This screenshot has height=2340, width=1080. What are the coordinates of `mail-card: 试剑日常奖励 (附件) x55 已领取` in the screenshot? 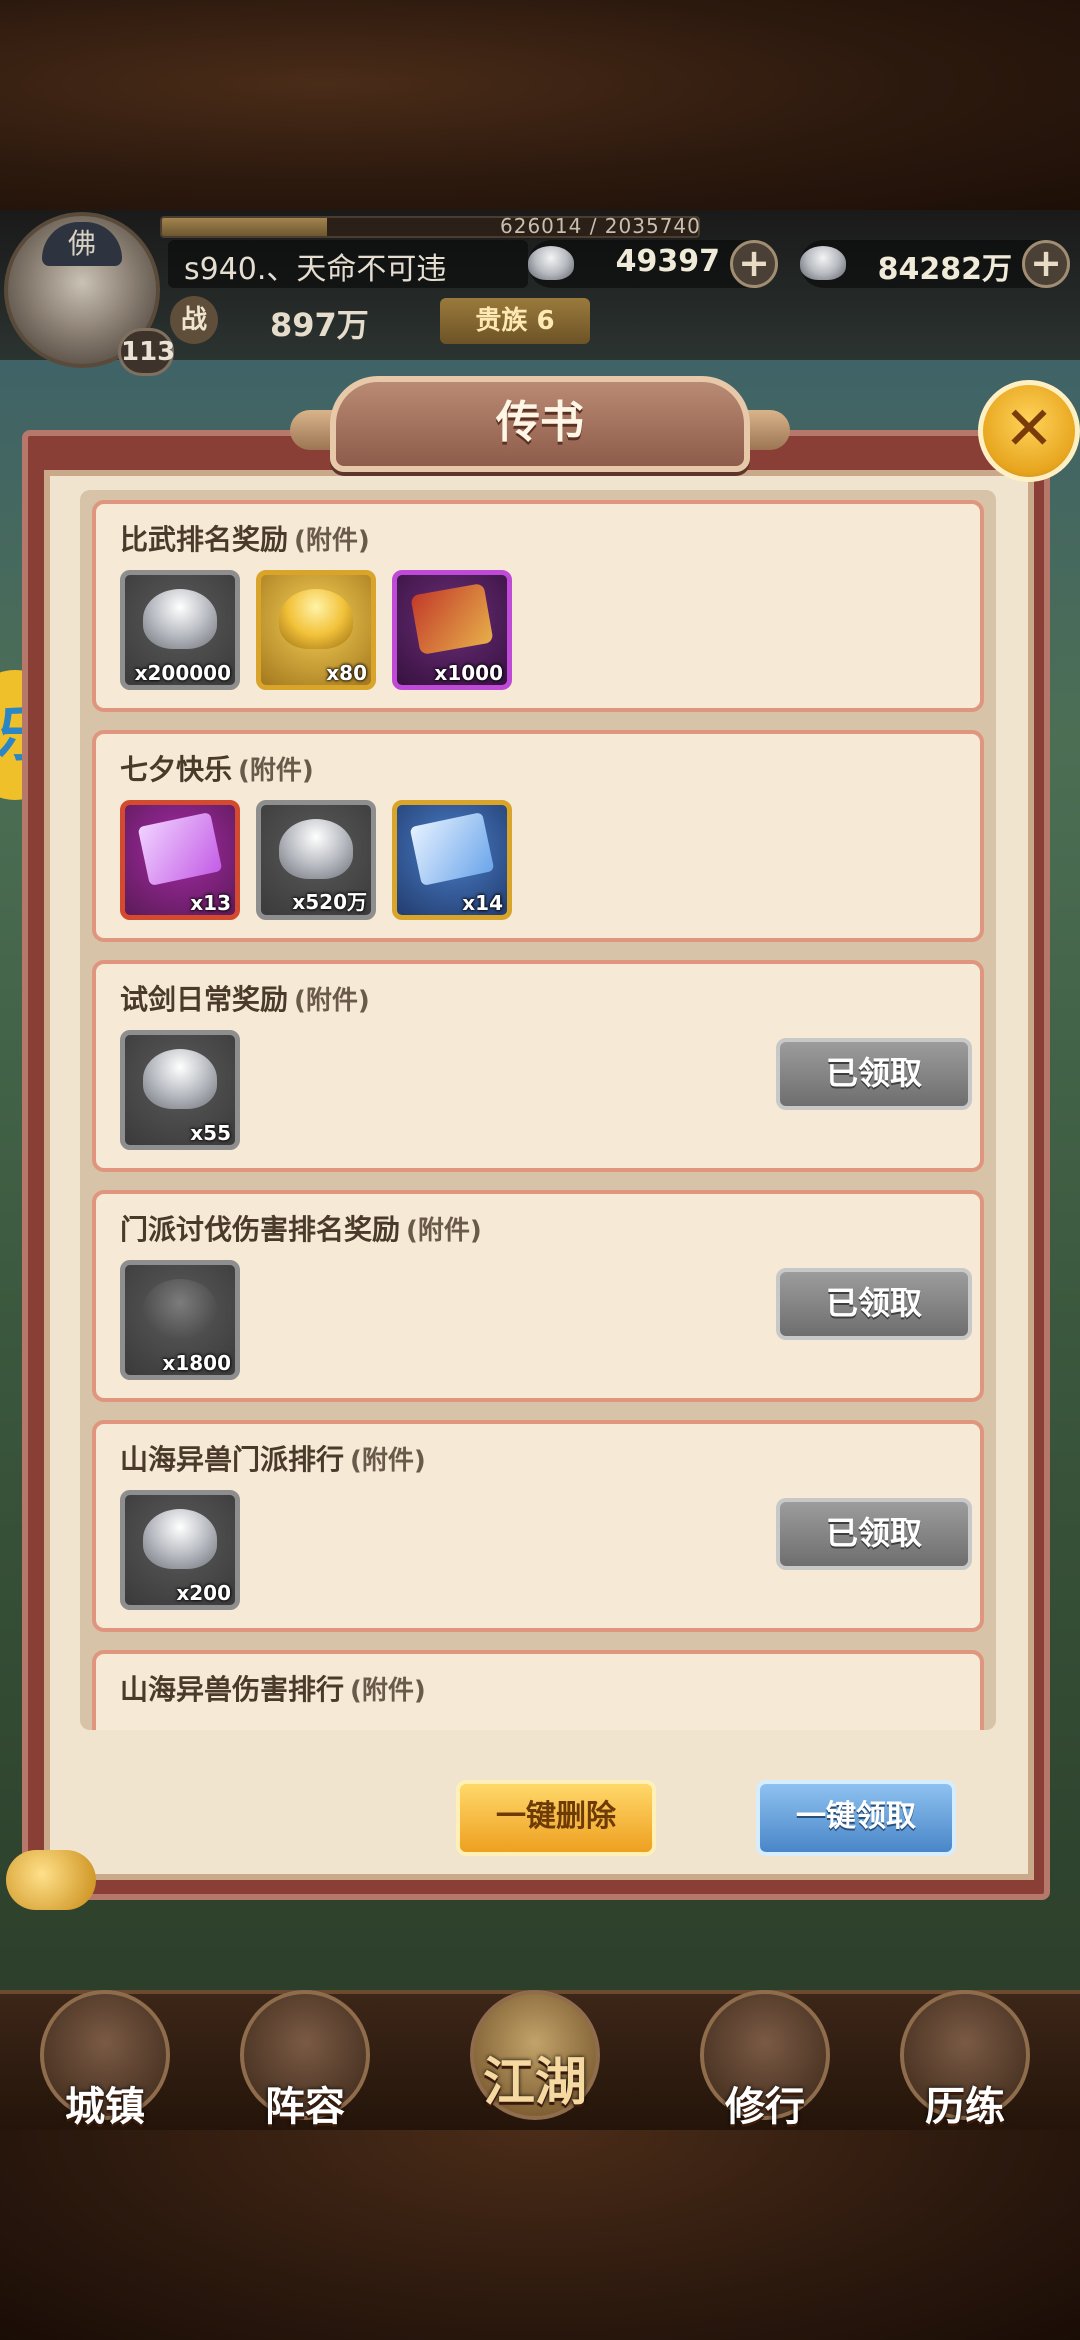 It's located at (538, 1066).